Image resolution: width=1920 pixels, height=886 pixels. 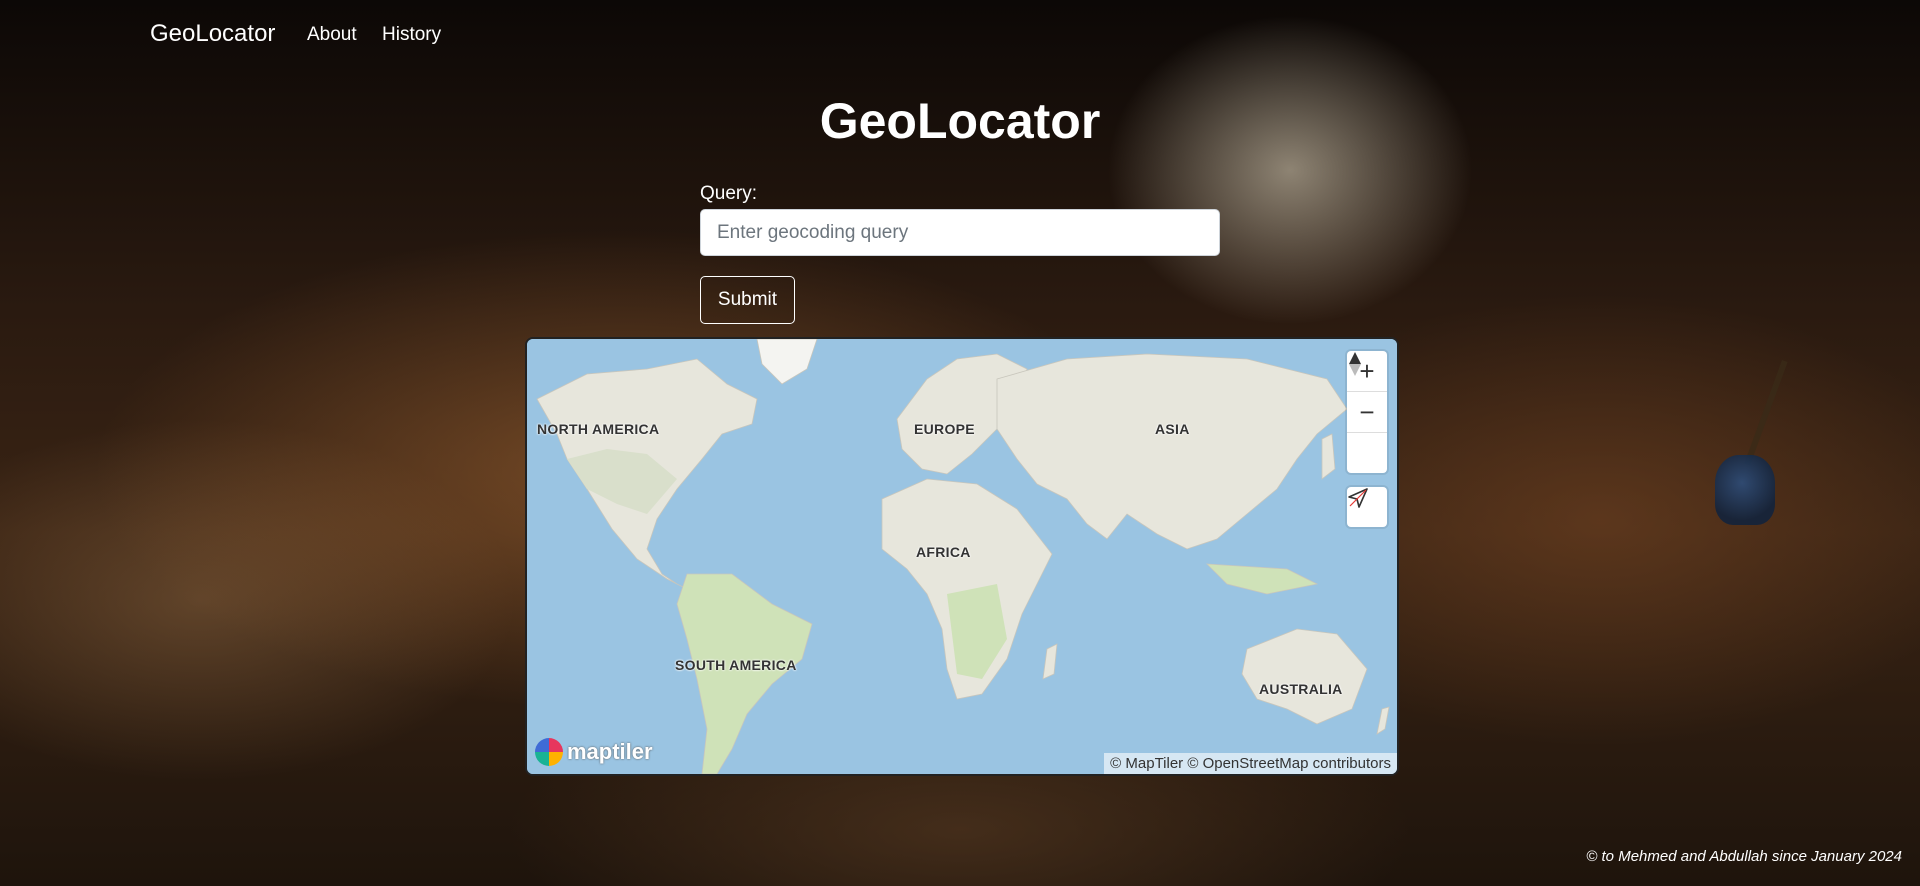 I want to click on maptiler-logo-text: maptiler, so click(x=610, y=751).